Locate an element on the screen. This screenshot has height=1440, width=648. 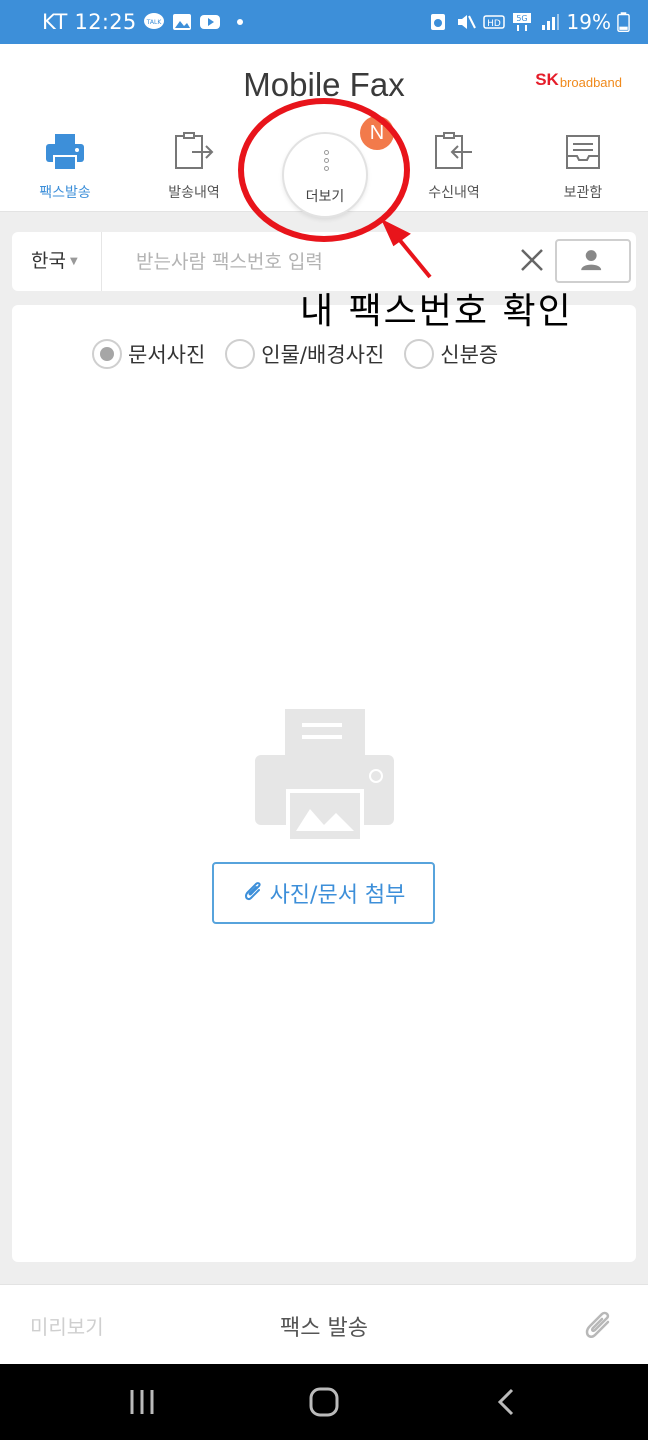
recycle-icon is located at coordinates (437, 22).